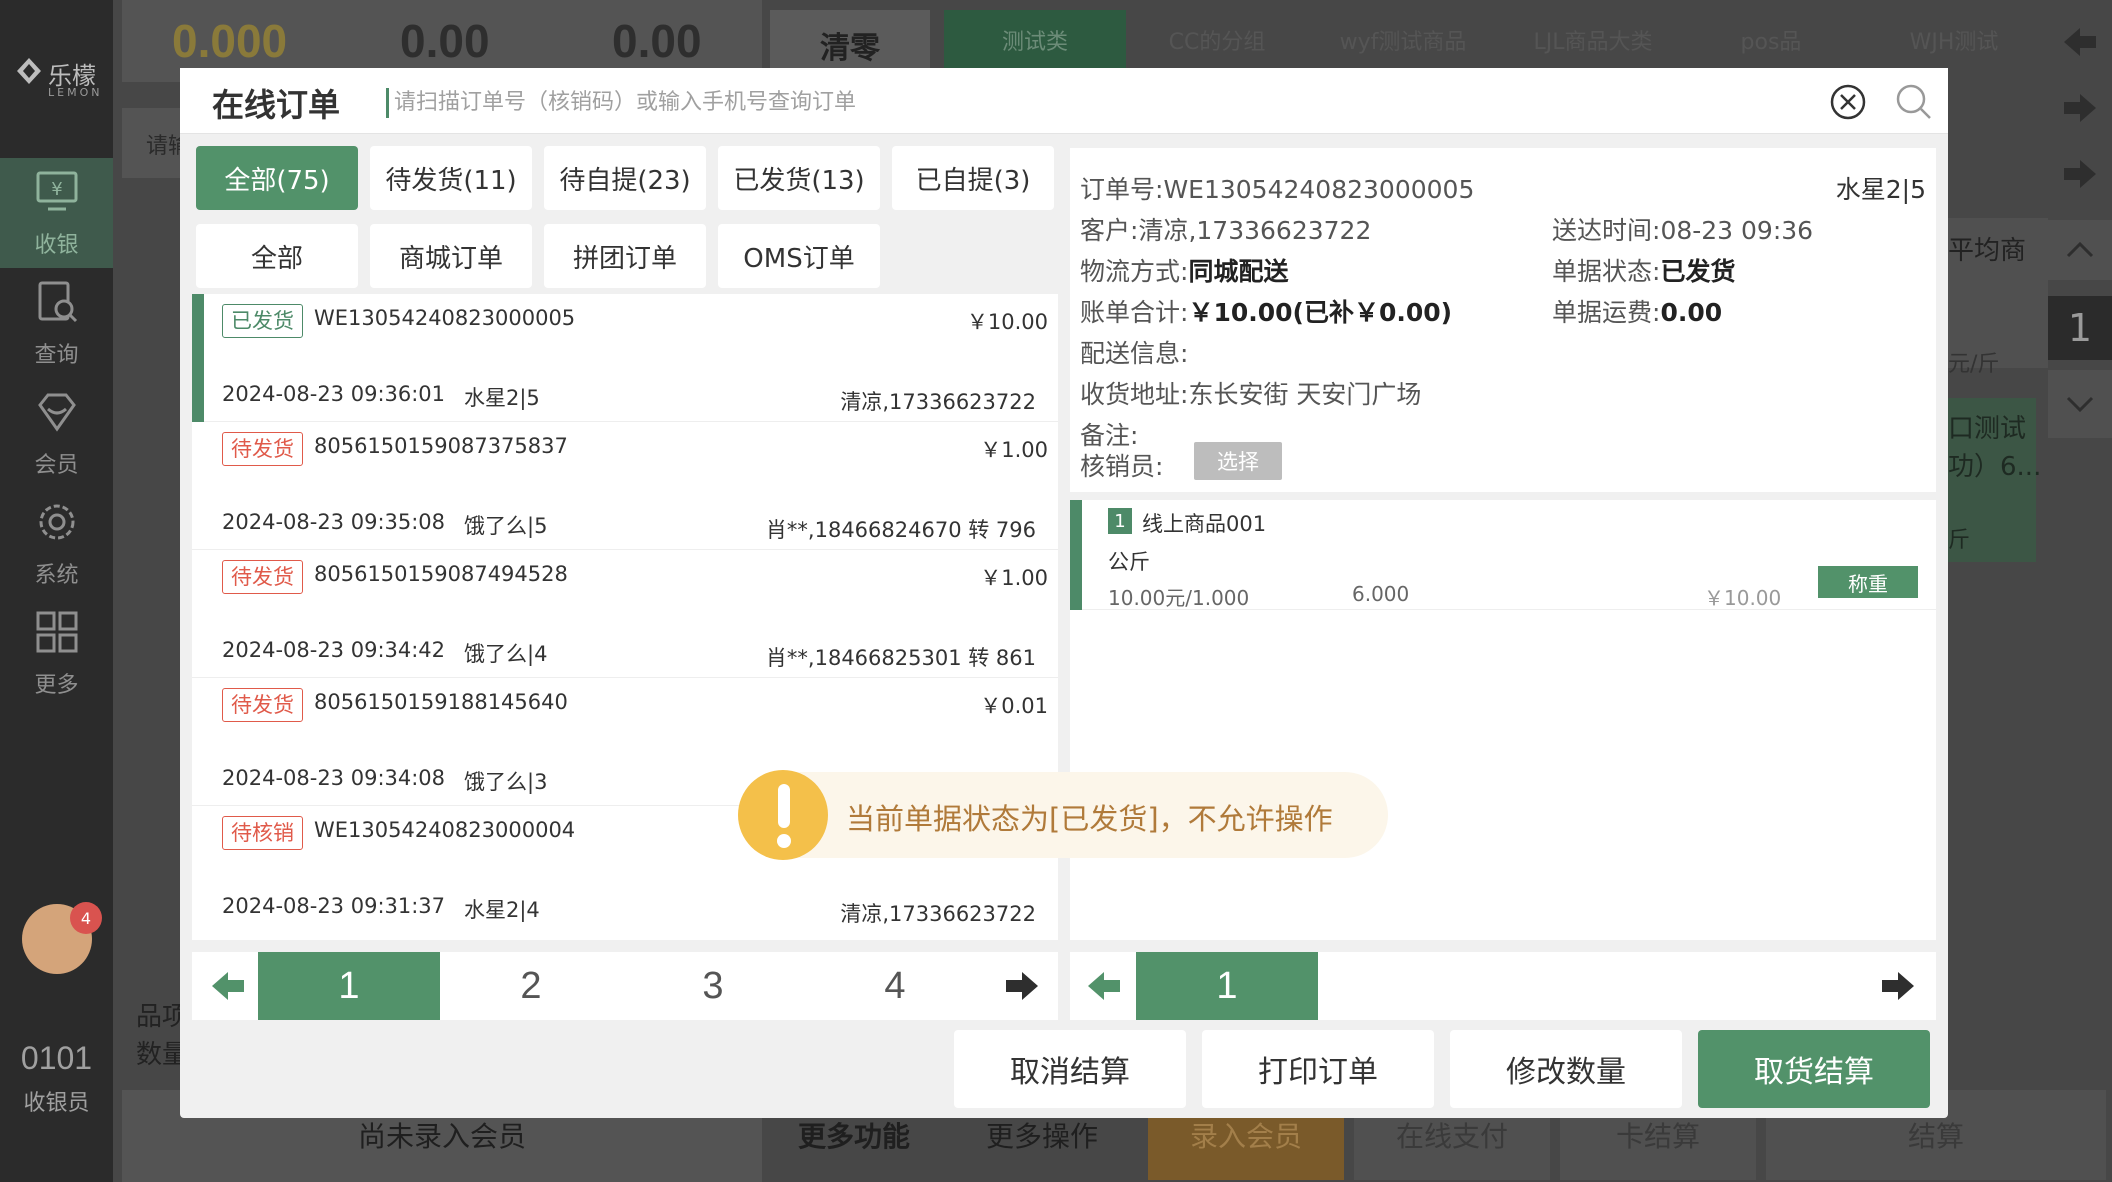 This screenshot has width=2112, height=1182. What do you see at coordinates (784, 841) in the screenshot?
I see `warning-icon-dot` at bounding box center [784, 841].